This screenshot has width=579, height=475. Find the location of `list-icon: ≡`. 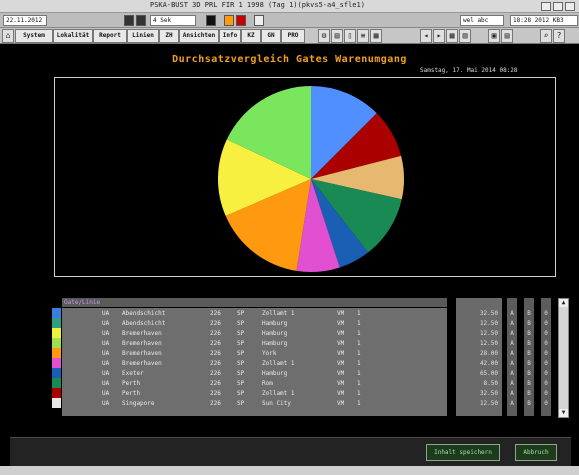

list-icon: ≡ is located at coordinates (363, 36).